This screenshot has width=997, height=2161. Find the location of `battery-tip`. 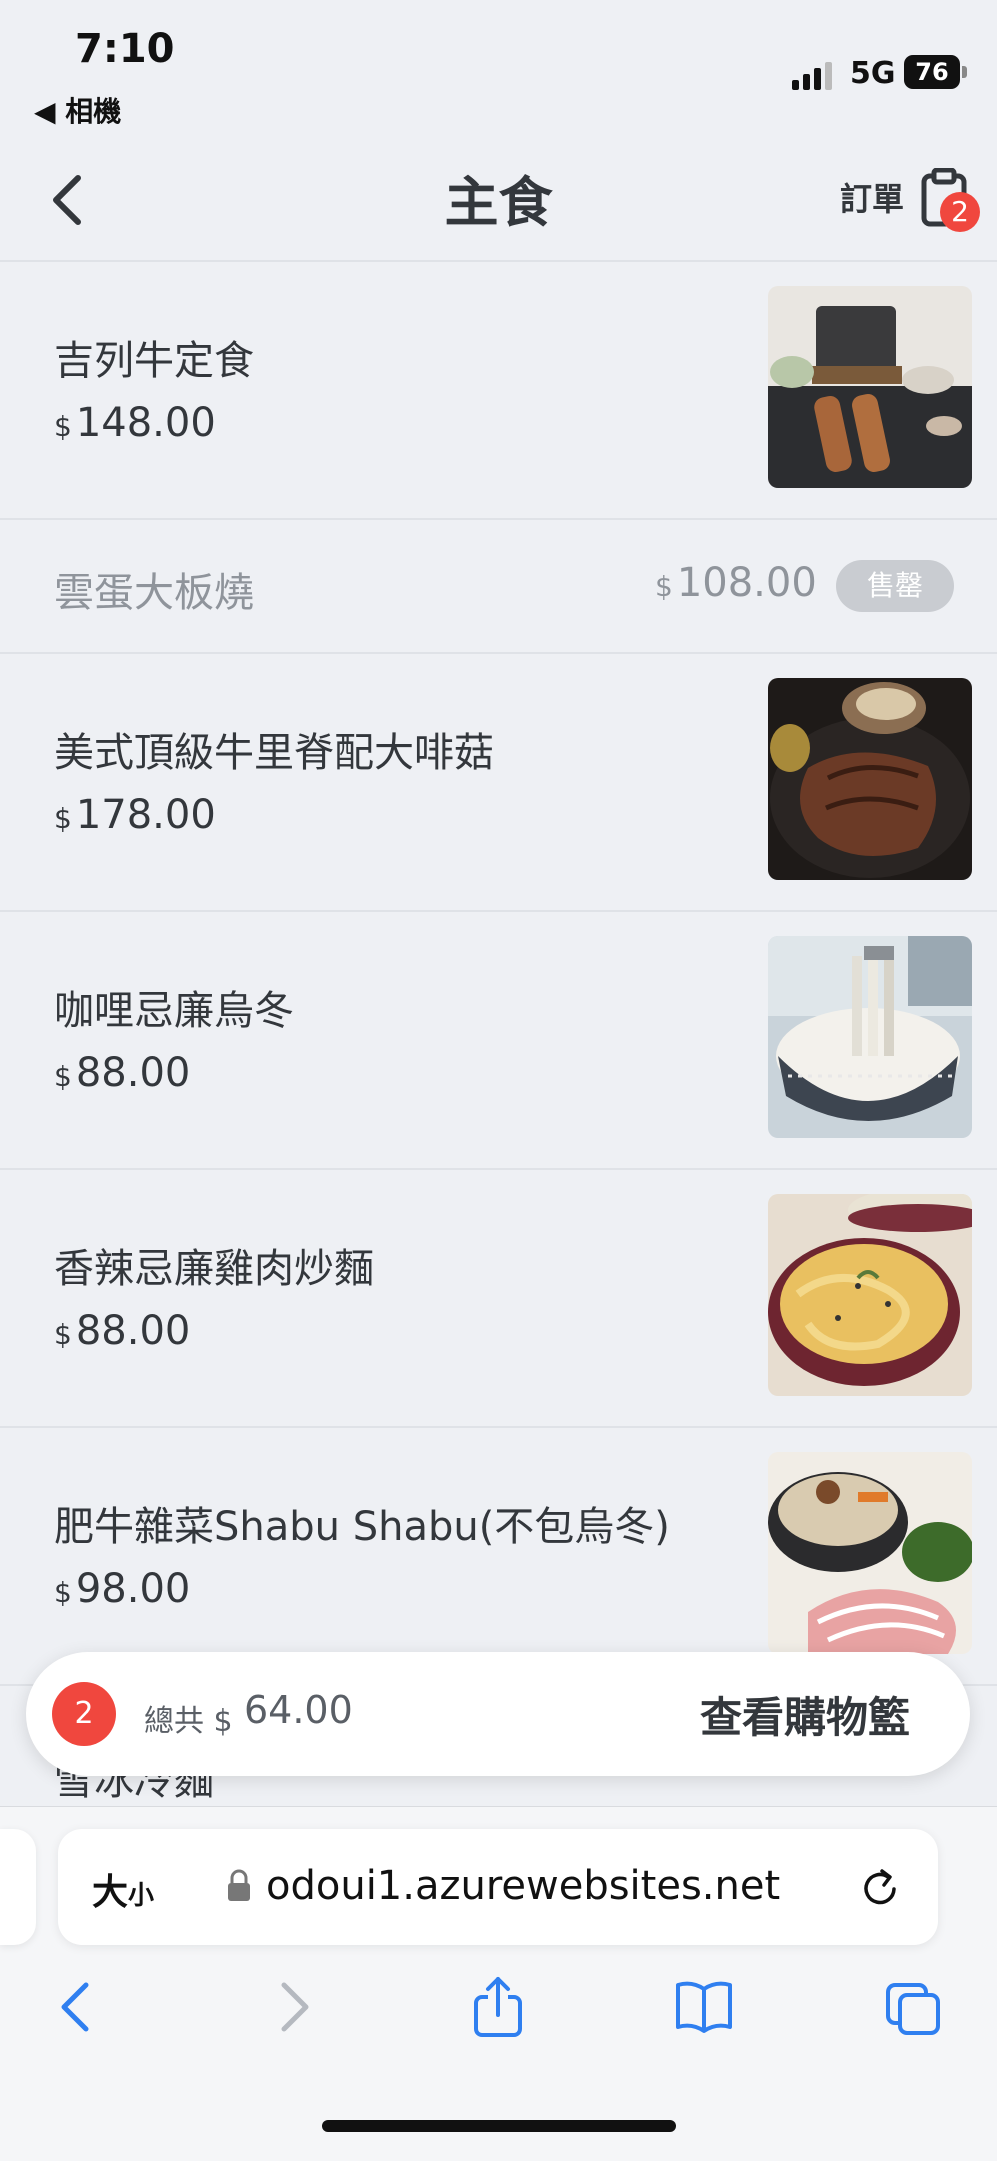

battery-tip is located at coordinates (964, 72).